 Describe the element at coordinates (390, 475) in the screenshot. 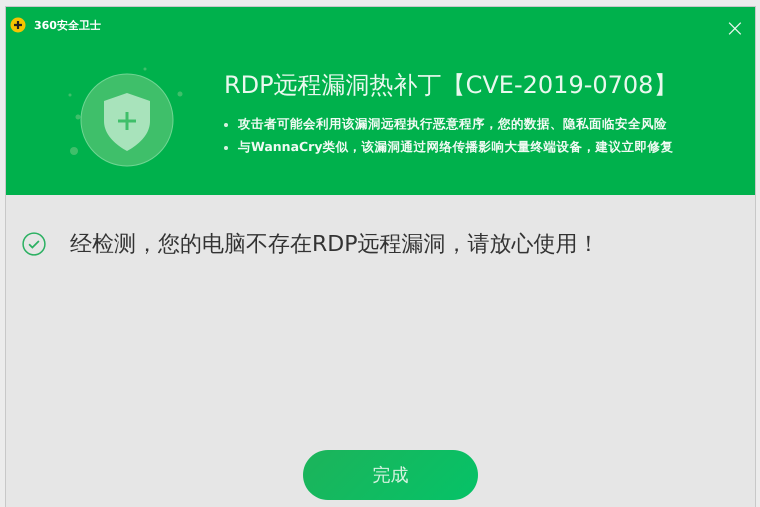

I see `done-button: 完成` at that location.